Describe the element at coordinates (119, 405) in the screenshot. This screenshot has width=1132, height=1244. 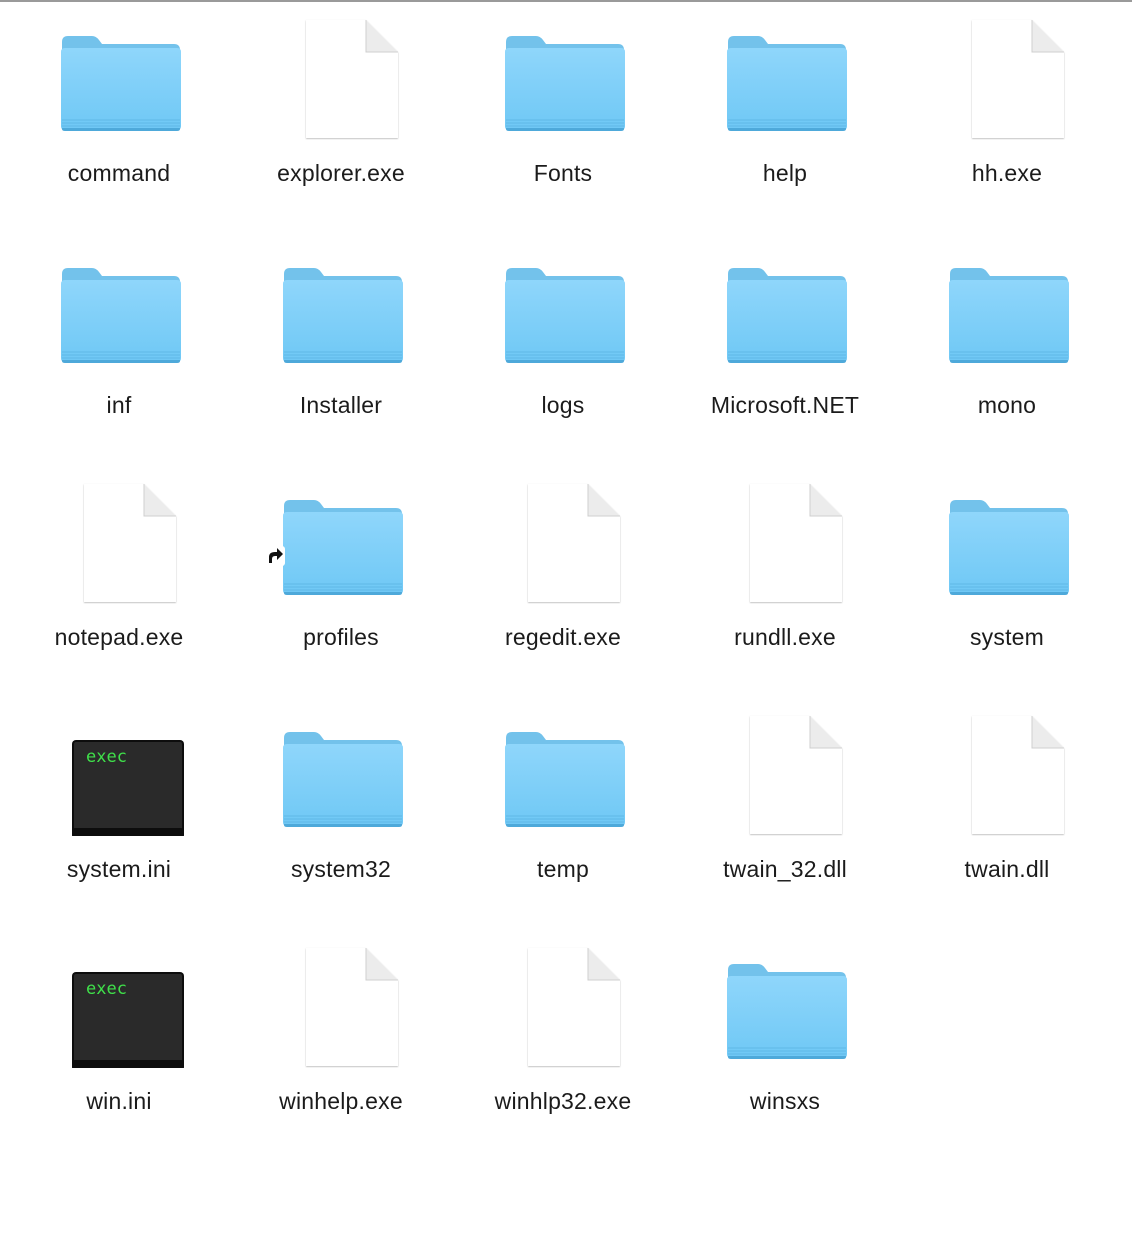
I see `file-name-label: inf` at that location.